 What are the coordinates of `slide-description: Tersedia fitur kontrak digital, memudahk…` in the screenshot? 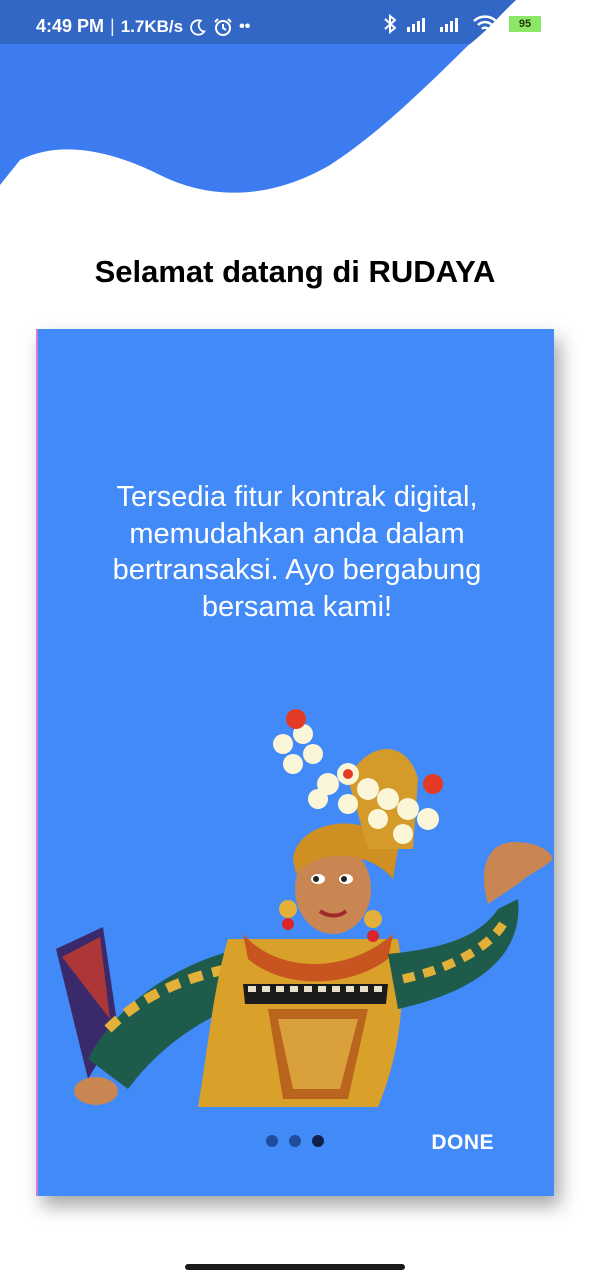 It's located at (297, 552).